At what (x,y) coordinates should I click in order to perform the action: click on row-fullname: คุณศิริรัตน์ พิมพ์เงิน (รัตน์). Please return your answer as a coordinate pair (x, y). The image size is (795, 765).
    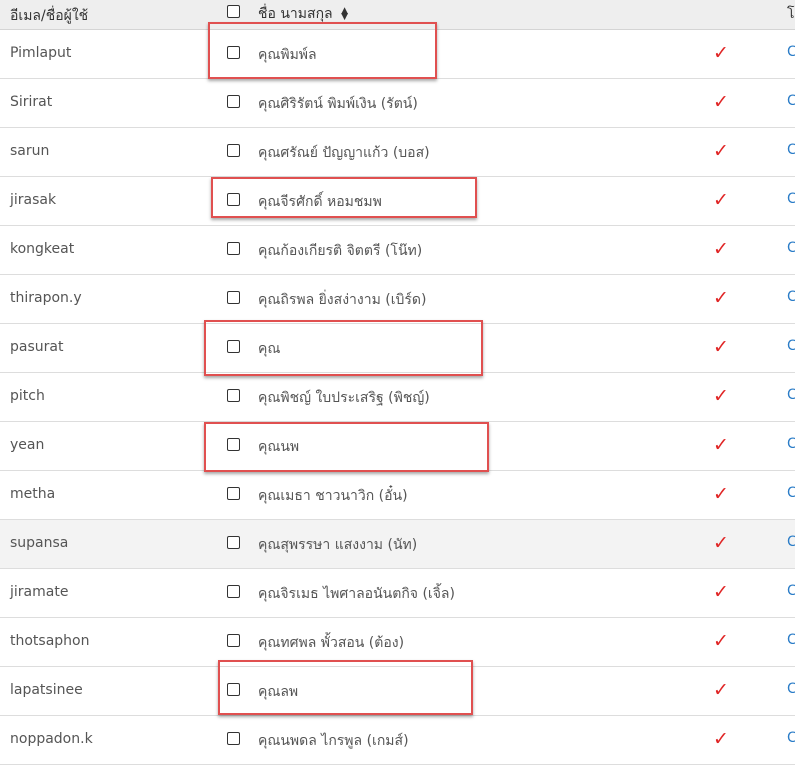
    Looking at the image, I should click on (338, 104).